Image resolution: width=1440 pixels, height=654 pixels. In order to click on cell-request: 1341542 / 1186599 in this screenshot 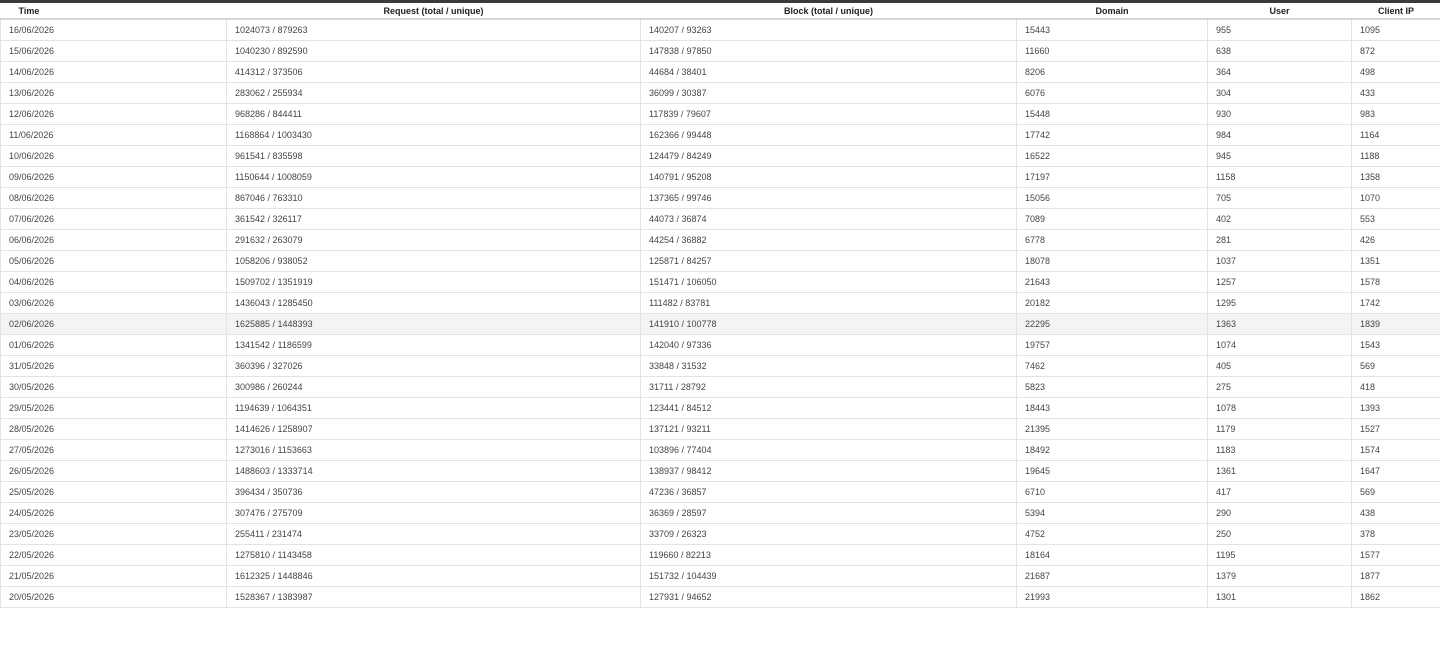, I will do `click(433, 345)`.